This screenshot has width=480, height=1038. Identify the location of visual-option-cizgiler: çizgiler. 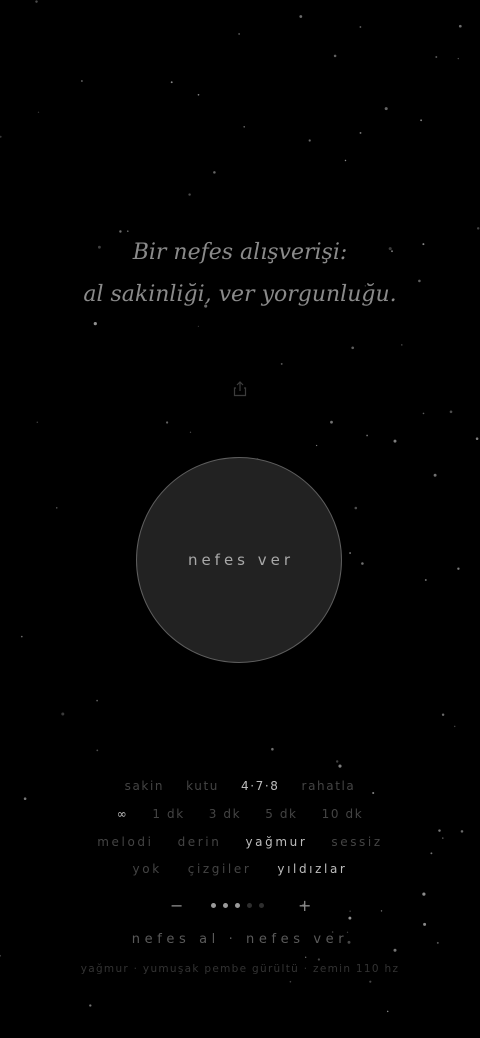
(220, 869).